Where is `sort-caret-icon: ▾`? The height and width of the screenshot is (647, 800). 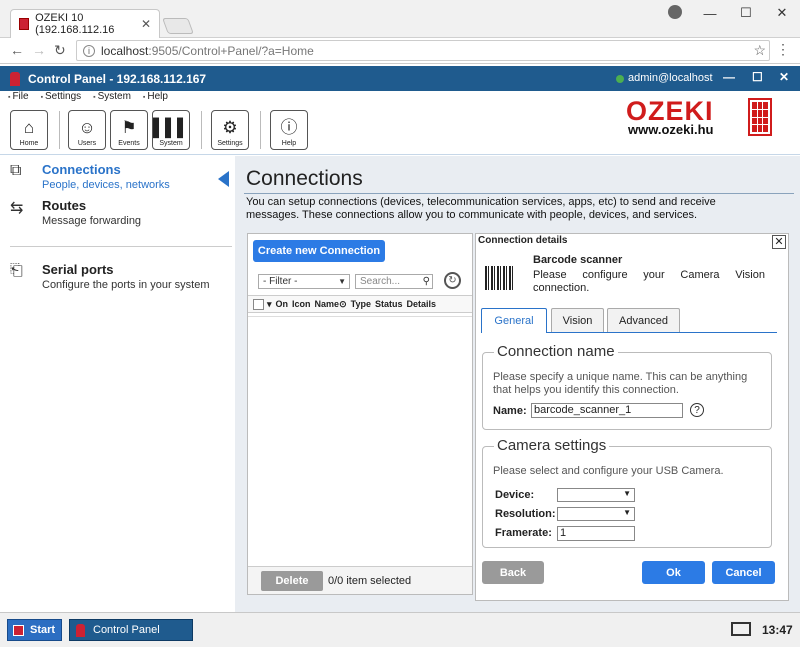
sort-caret-icon: ▾ is located at coordinates (269, 304).